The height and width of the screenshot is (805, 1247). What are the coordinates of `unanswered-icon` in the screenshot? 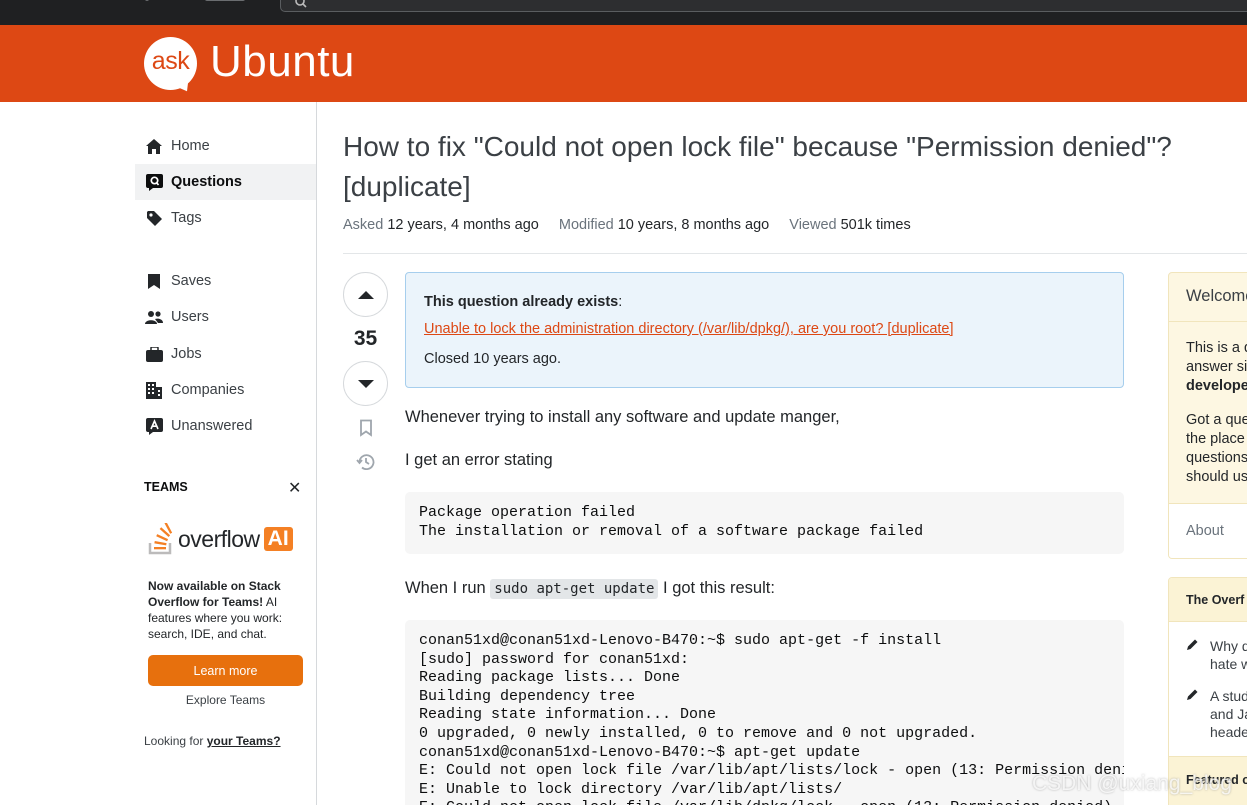 It's located at (154, 426).